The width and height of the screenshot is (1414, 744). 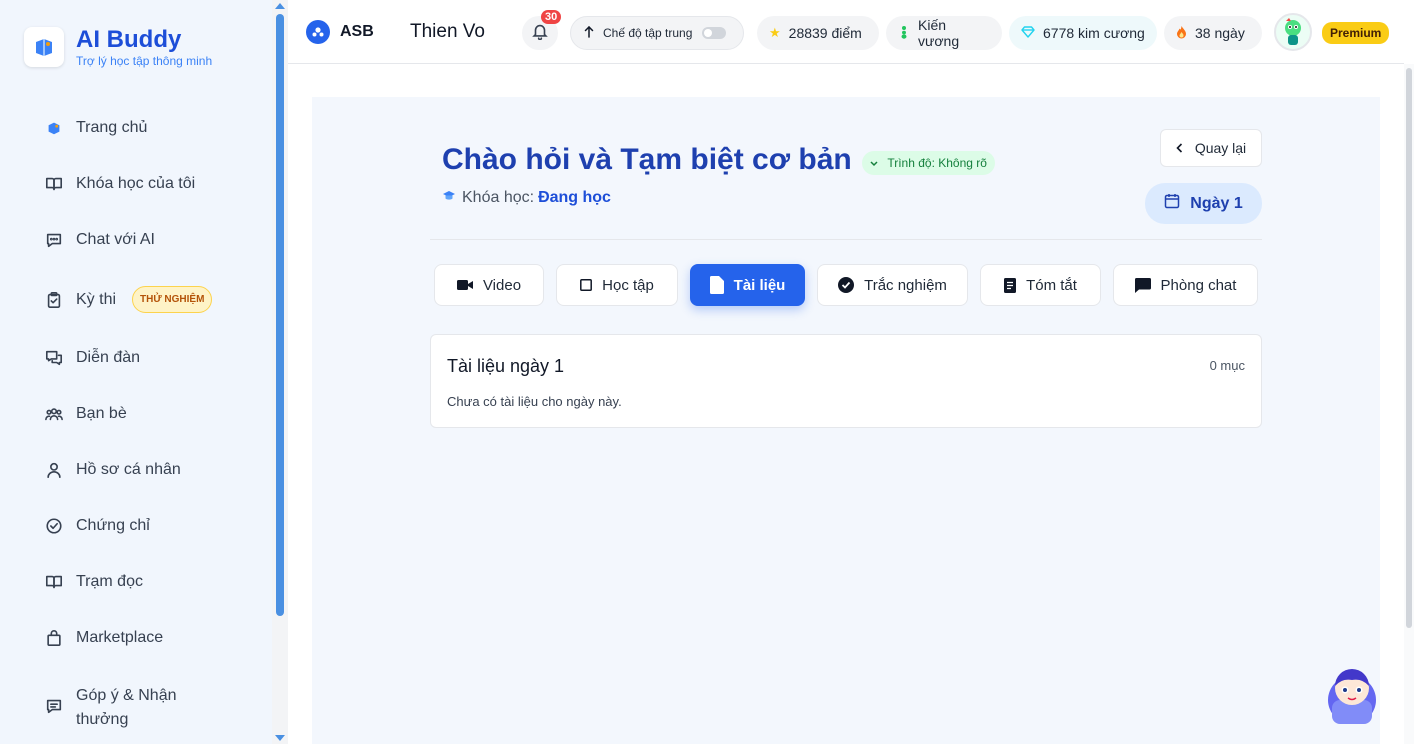 I want to click on user-icon, so click(x=54, y=470).